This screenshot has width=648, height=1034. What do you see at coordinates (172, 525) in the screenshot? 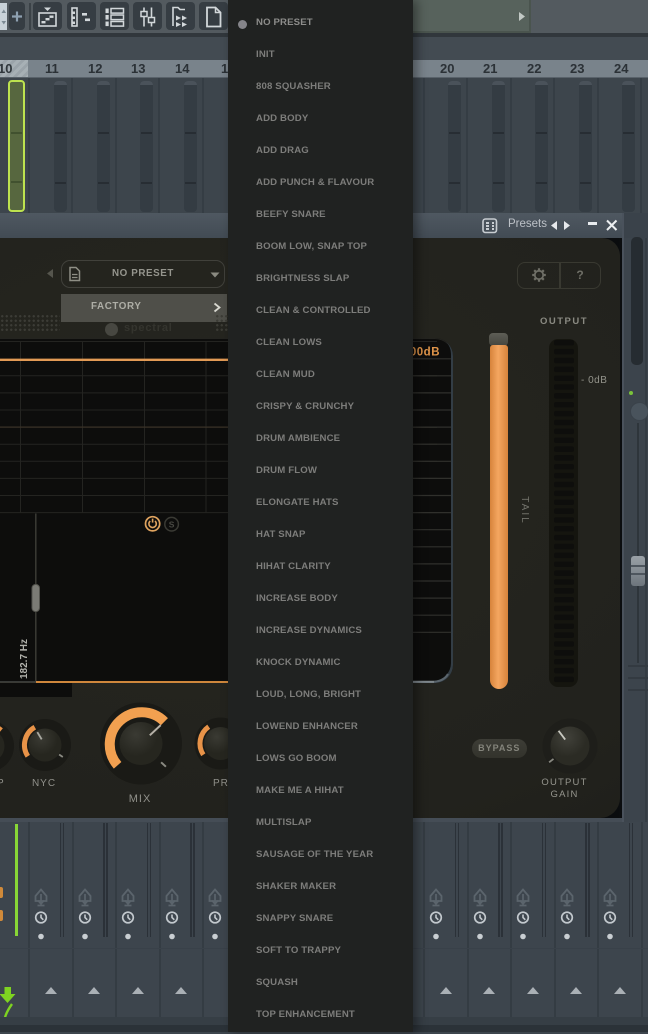
I see `svg-text: S` at bounding box center [172, 525].